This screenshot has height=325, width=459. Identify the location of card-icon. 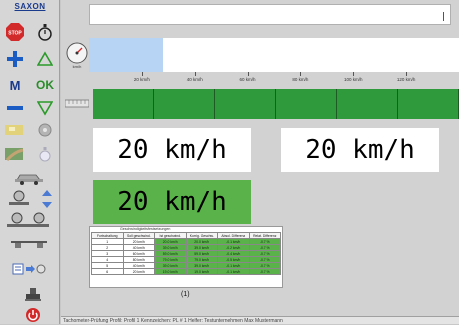
(14, 130).